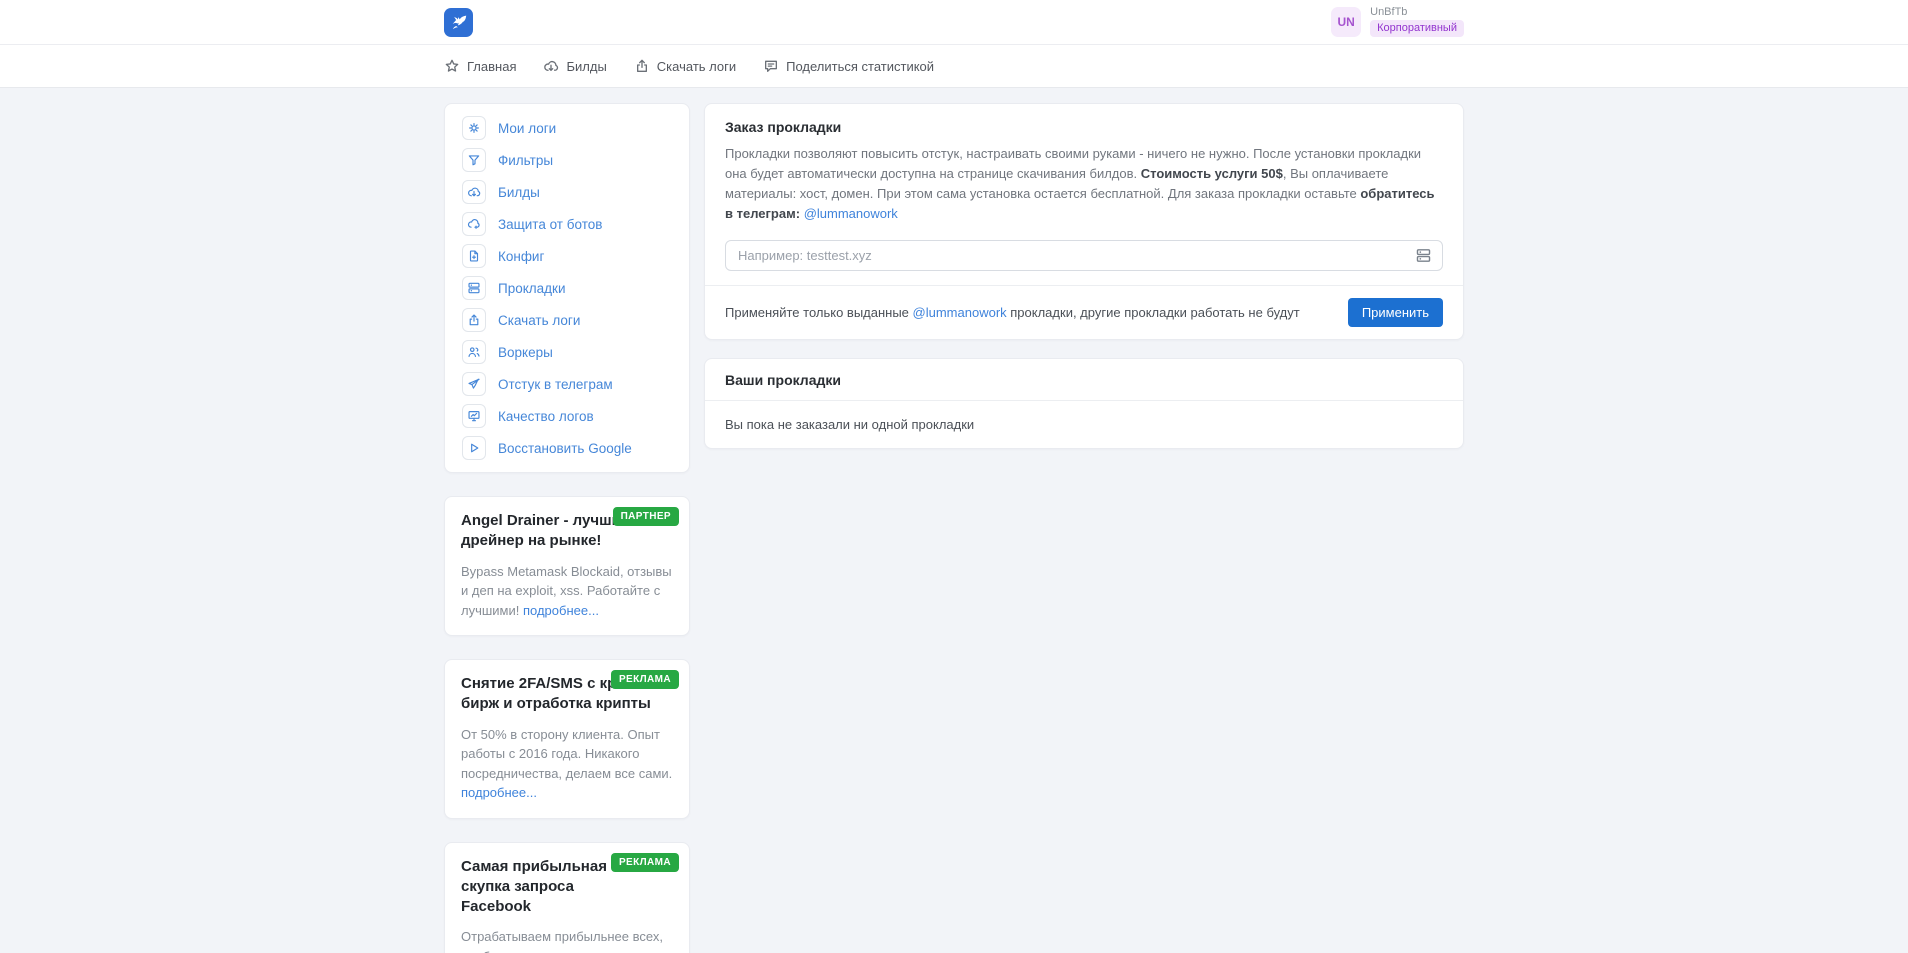 Image resolution: width=1908 pixels, height=953 pixels. What do you see at coordinates (474, 352) in the screenshot?
I see `users-icon` at bounding box center [474, 352].